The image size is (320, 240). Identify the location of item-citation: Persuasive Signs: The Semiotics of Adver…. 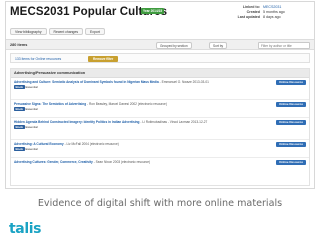
(141, 107).